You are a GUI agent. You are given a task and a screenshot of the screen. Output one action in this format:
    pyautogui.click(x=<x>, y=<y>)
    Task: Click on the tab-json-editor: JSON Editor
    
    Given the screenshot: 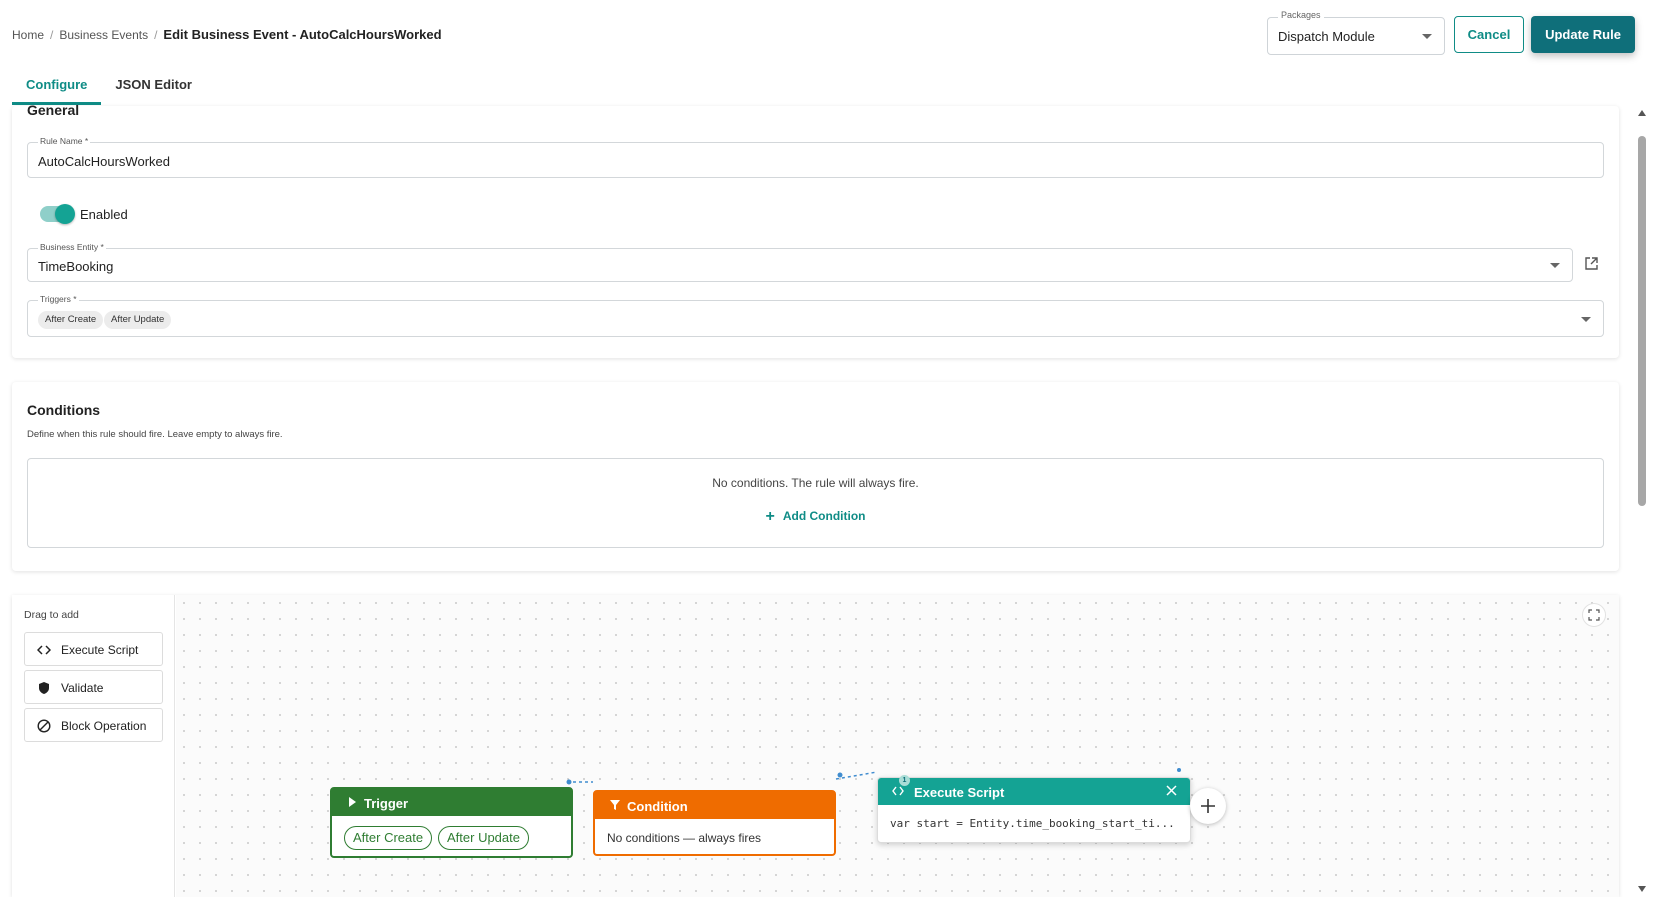 What is the action you would take?
    pyautogui.click(x=153, y=87)
    